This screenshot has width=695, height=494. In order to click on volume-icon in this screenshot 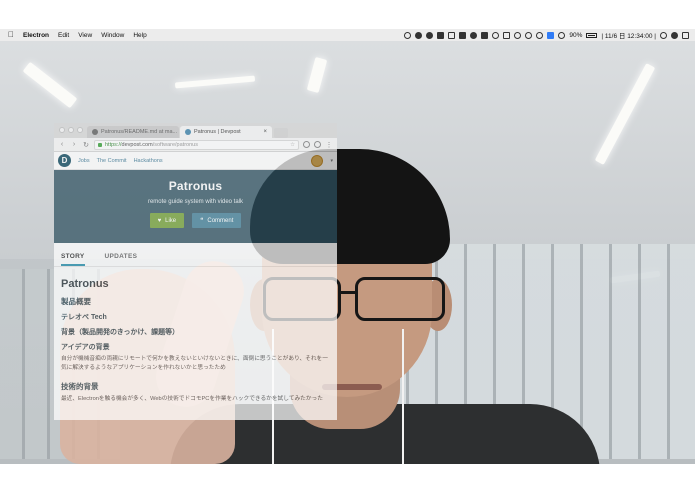, I will do `click(562, 35)`.